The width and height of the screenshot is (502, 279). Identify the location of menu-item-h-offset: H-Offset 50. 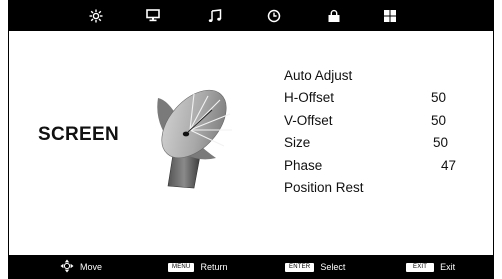
(374, 98).